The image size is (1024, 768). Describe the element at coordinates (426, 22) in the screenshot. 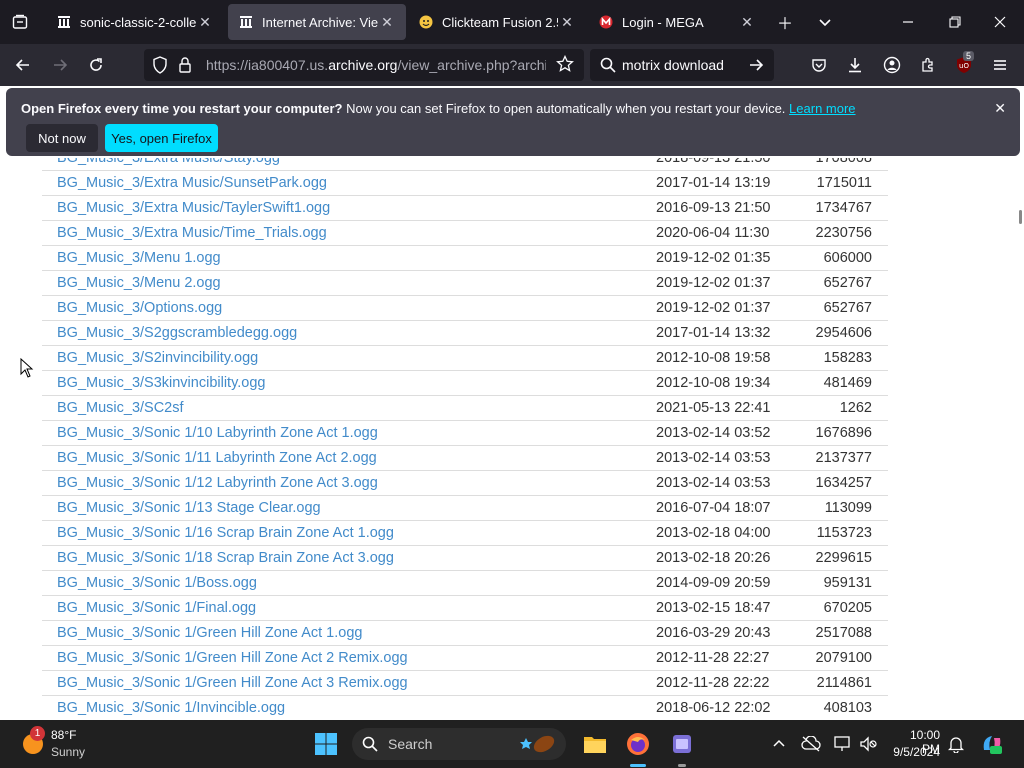

I see `clickteam-icon` at that location.